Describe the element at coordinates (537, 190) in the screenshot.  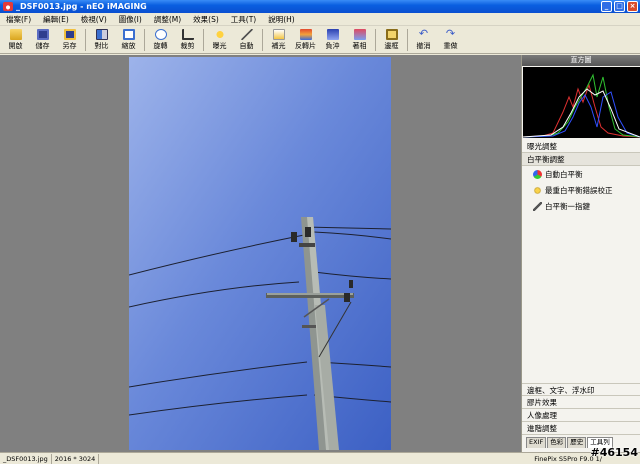
I see `sparkle-icon` at that location.